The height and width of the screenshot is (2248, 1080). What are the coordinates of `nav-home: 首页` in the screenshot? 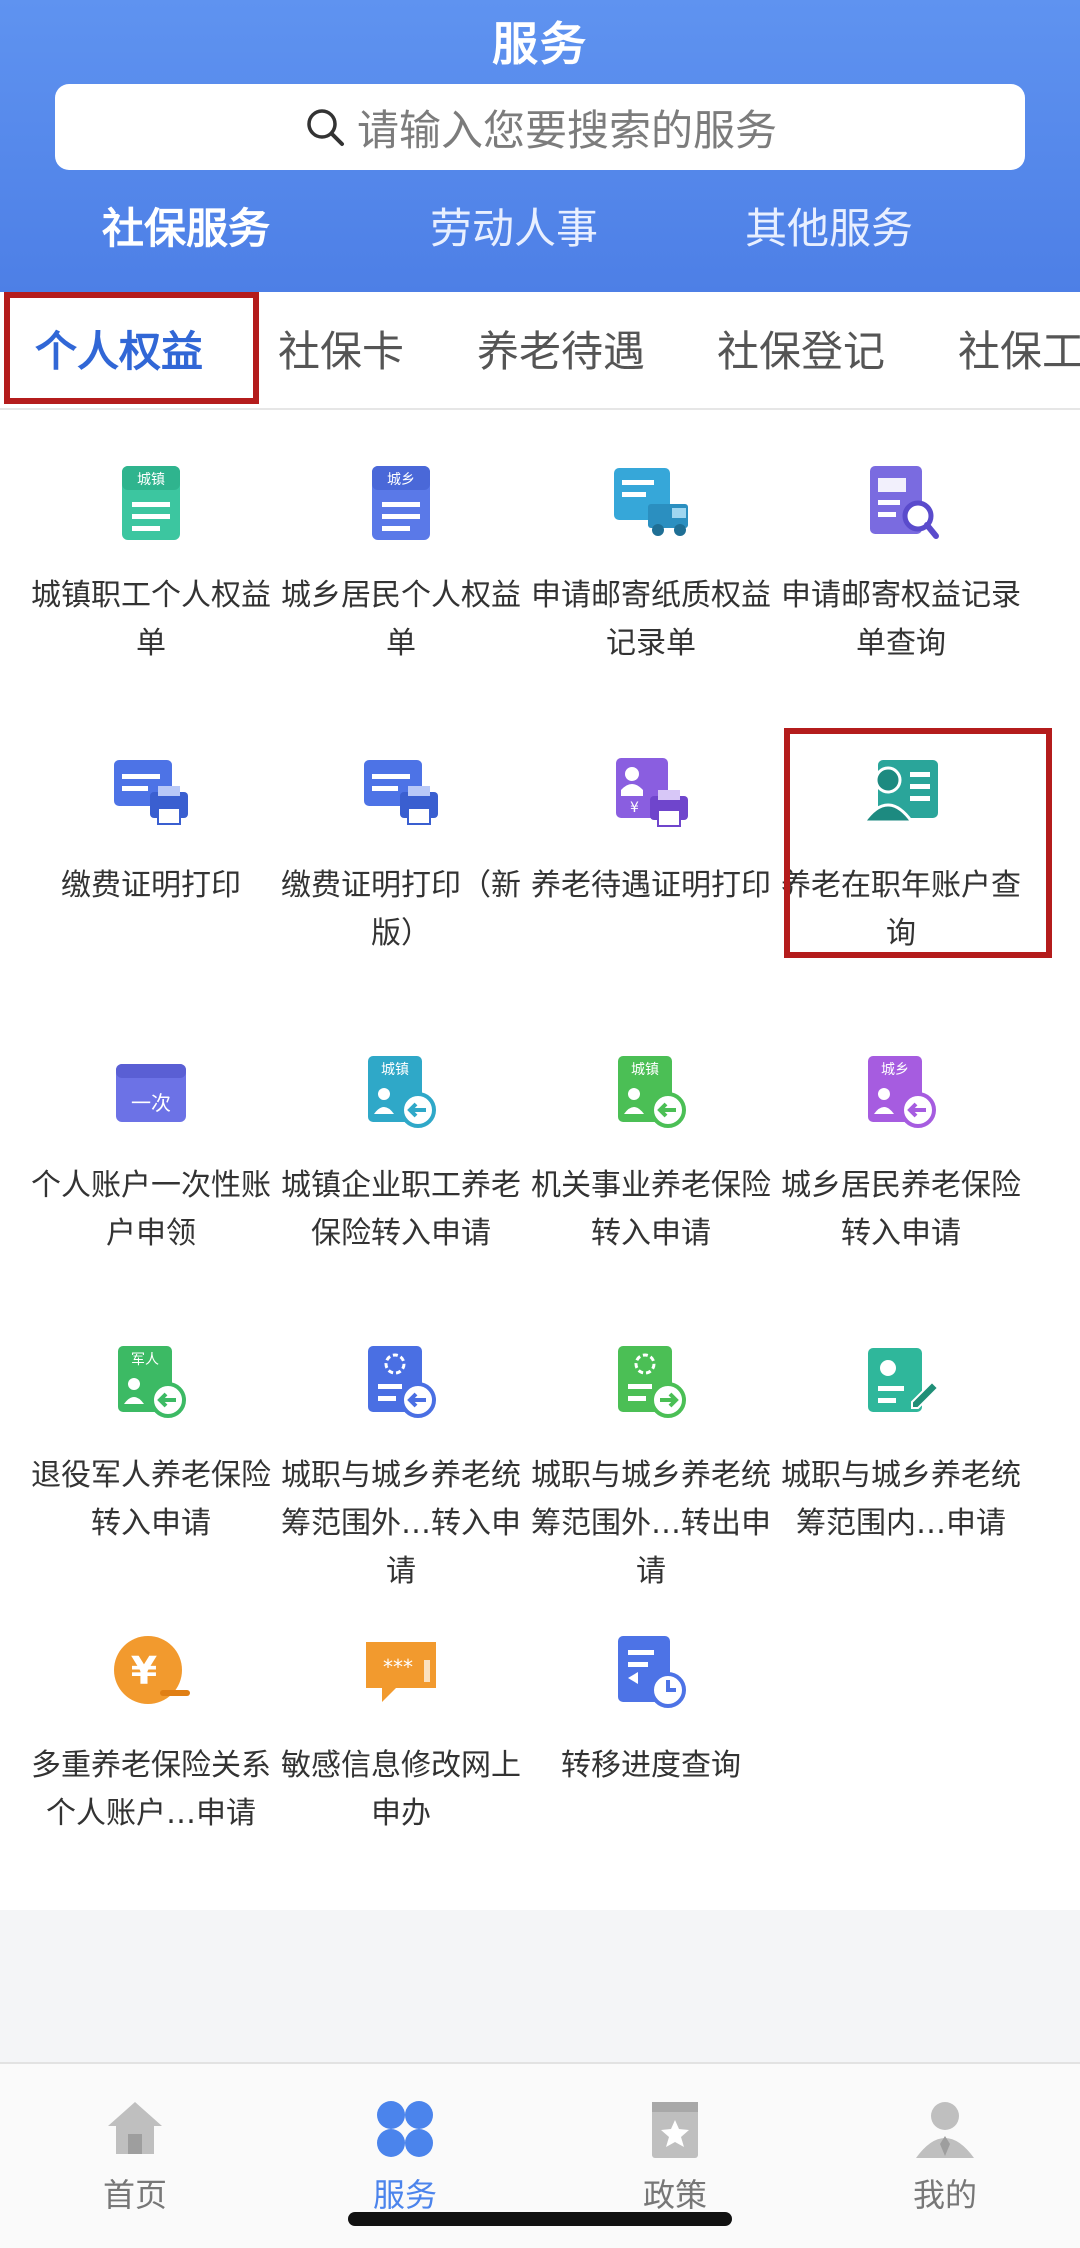 It's located at (135, 2156).